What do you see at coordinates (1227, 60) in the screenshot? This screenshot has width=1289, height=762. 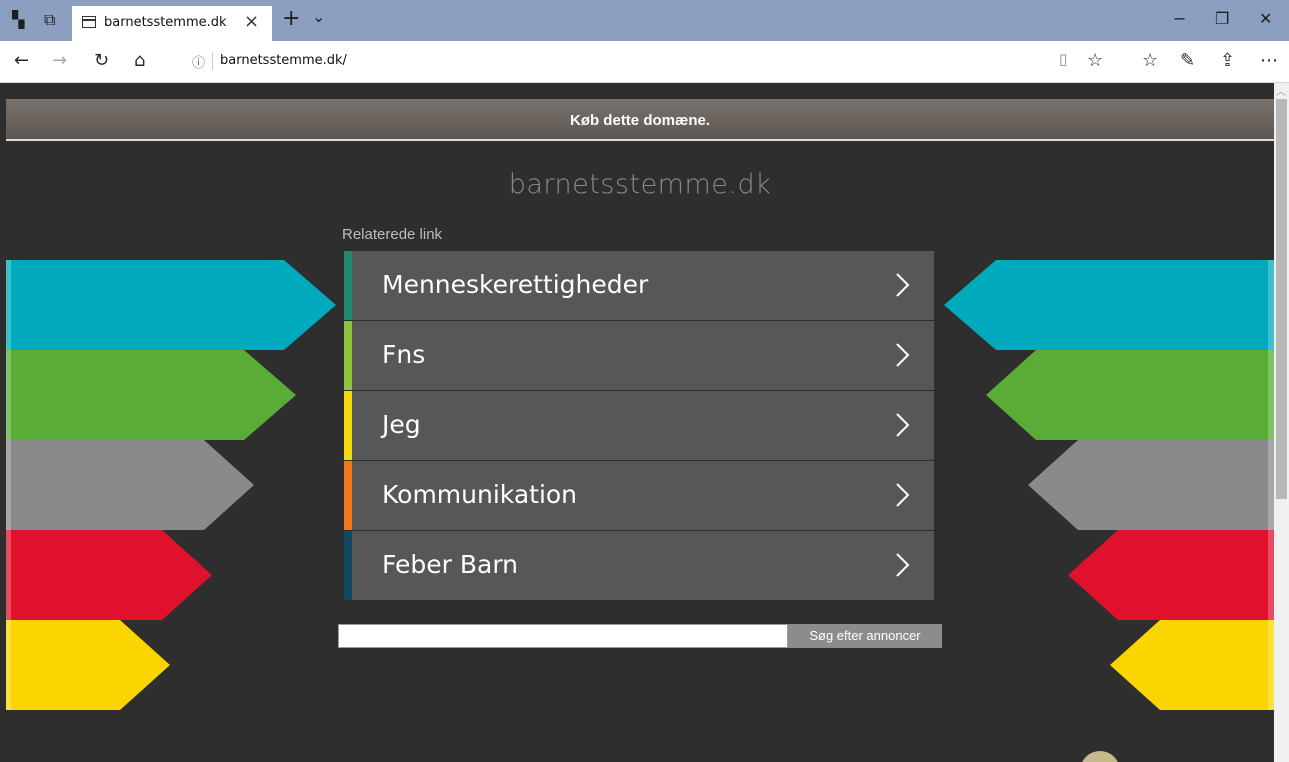 I see `share-icon: ⇪` at bounding box center [1227, 60].